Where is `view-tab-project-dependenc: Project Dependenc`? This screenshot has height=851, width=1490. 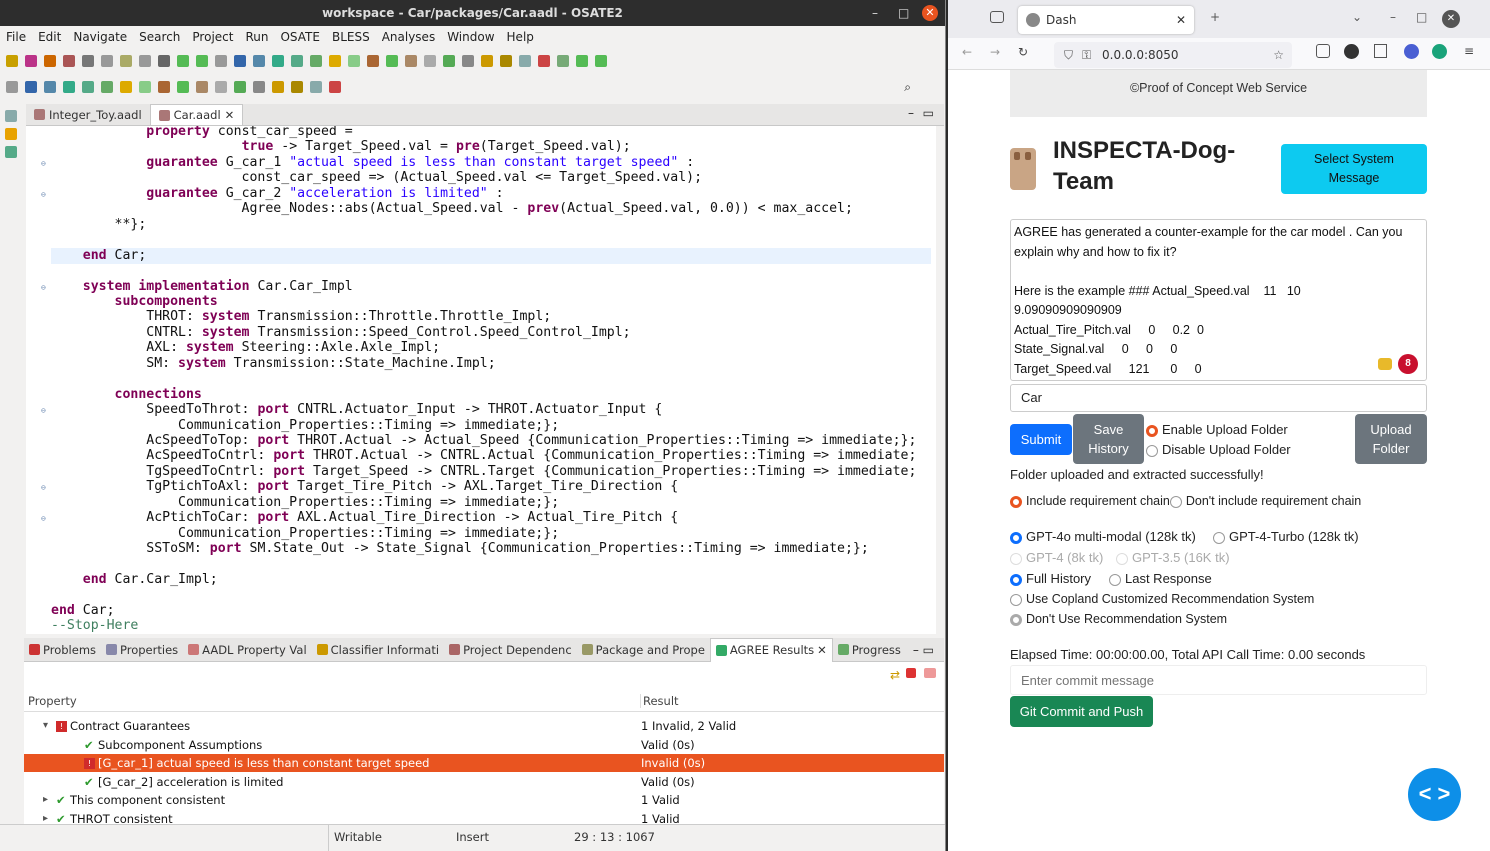
view-tab-project-dependenc: Project Dependenc is located at coordinates (510, 650).